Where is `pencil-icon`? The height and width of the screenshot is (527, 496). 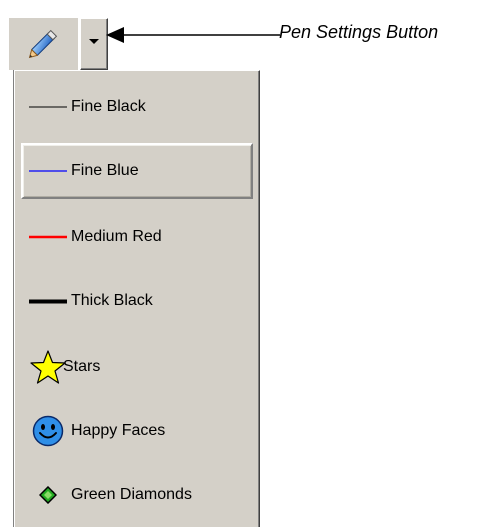 pencil-icon is located at coordinates (43, 44).